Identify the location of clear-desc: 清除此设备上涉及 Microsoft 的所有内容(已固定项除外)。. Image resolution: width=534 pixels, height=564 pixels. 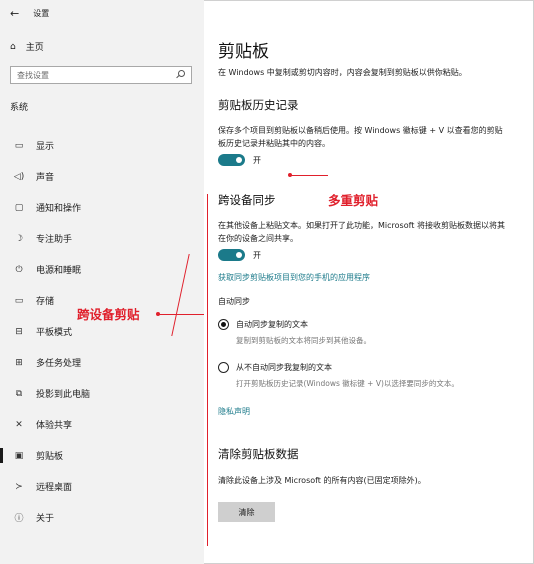
(322, 480).